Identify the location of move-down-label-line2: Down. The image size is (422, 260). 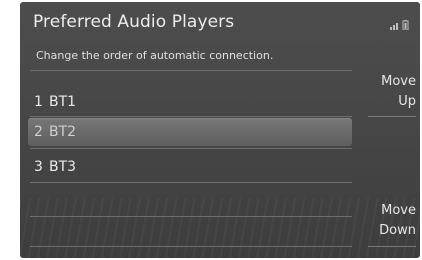
(397, 230).